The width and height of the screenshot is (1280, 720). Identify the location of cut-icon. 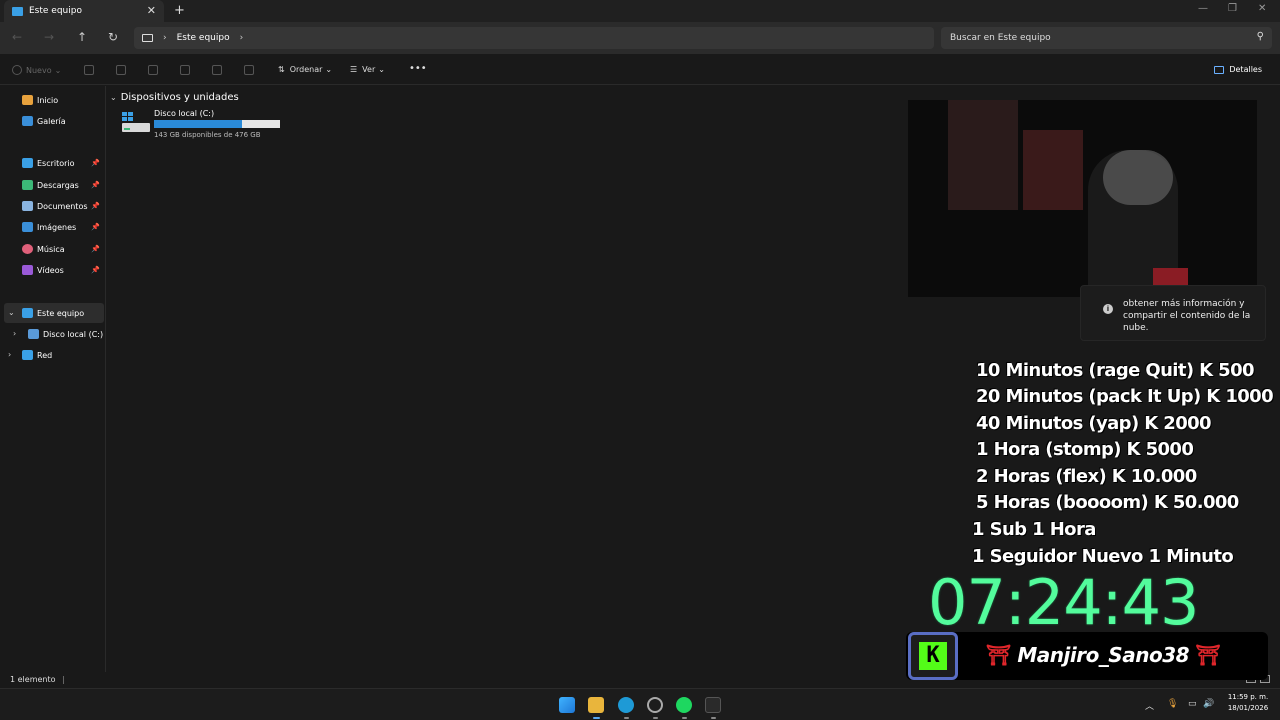
(89, 70).